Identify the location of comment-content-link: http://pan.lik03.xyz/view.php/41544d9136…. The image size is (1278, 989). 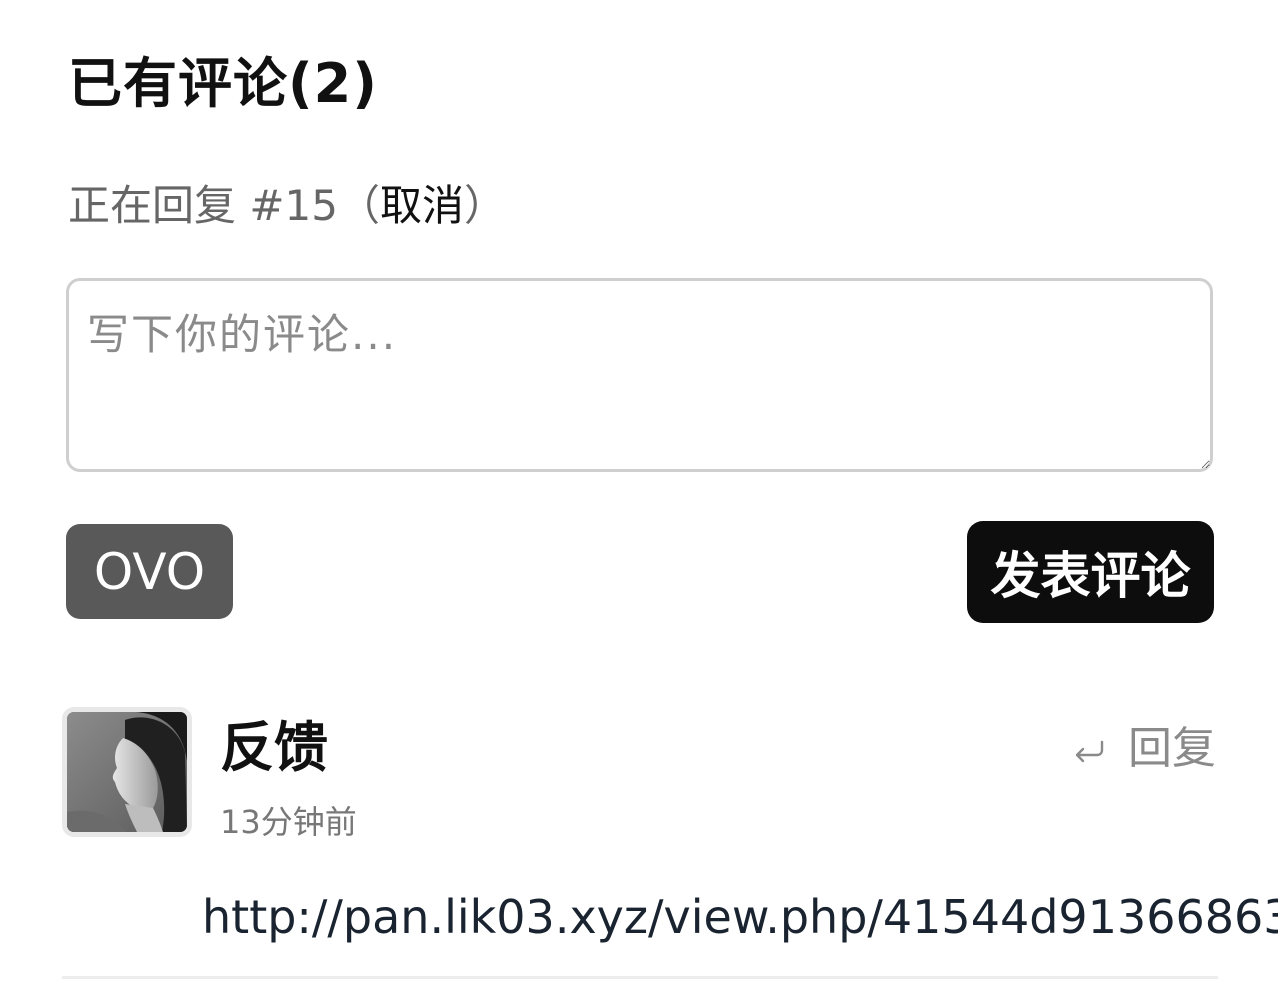
(740, 917).